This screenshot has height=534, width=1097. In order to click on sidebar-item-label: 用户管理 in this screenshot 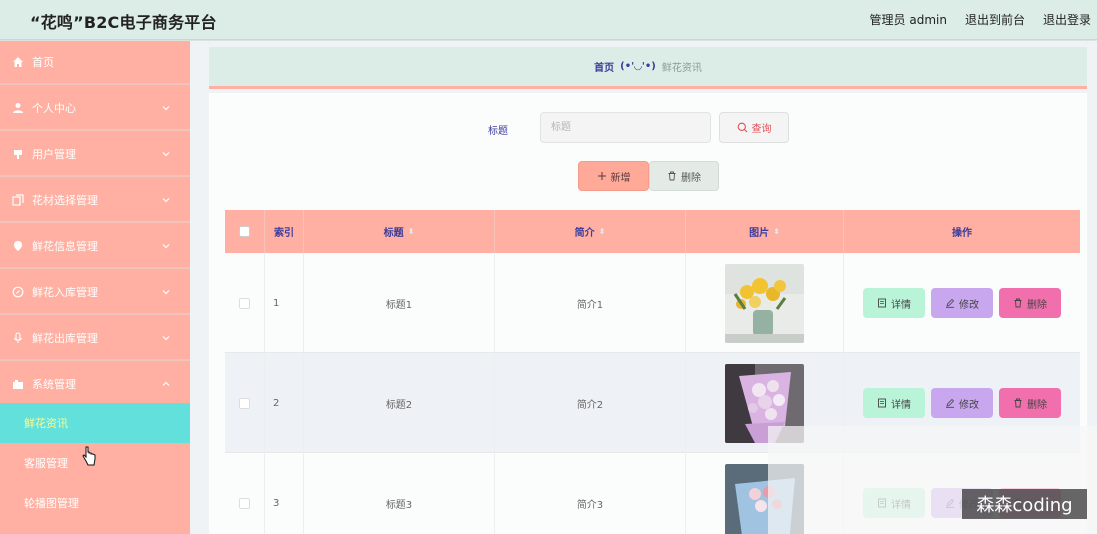, I will do `click(54, 154)`.